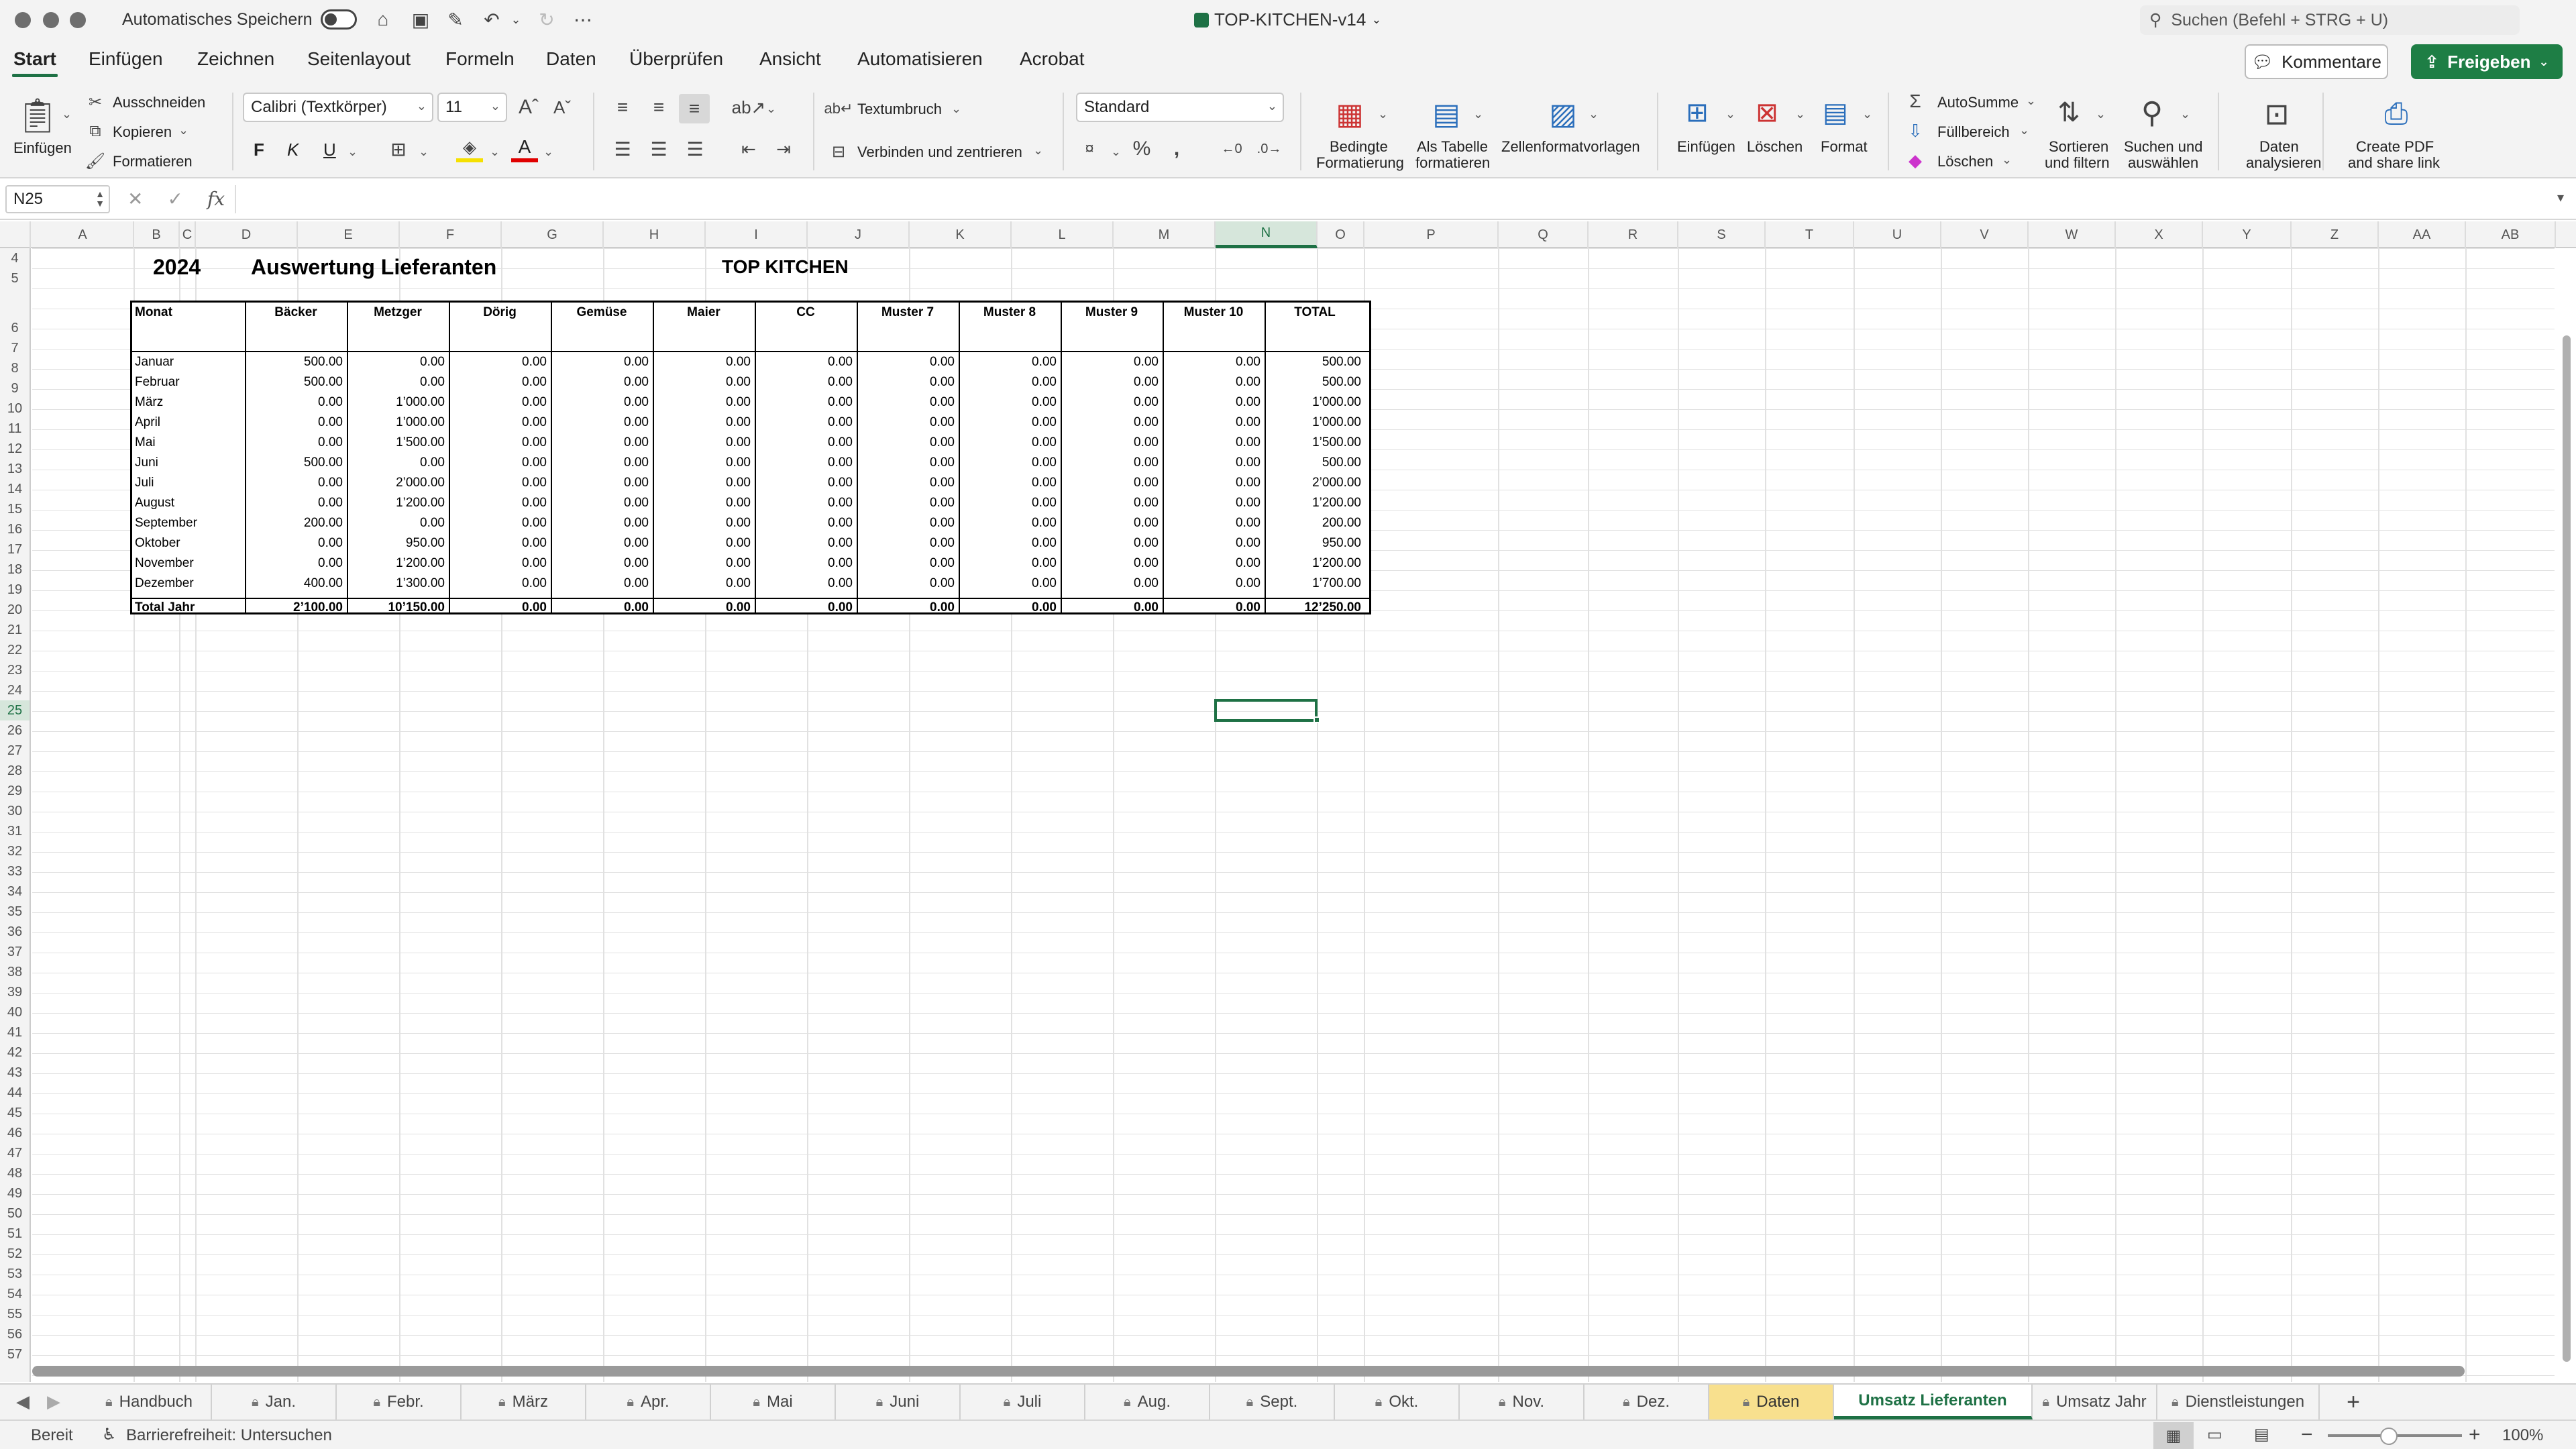 The width and height of the screenshot is (2576, 1449). What do you see at coordinates (455, 19) in the screenshot?
I see `save-as-icon: ✎` at bounding box center [455, 19].